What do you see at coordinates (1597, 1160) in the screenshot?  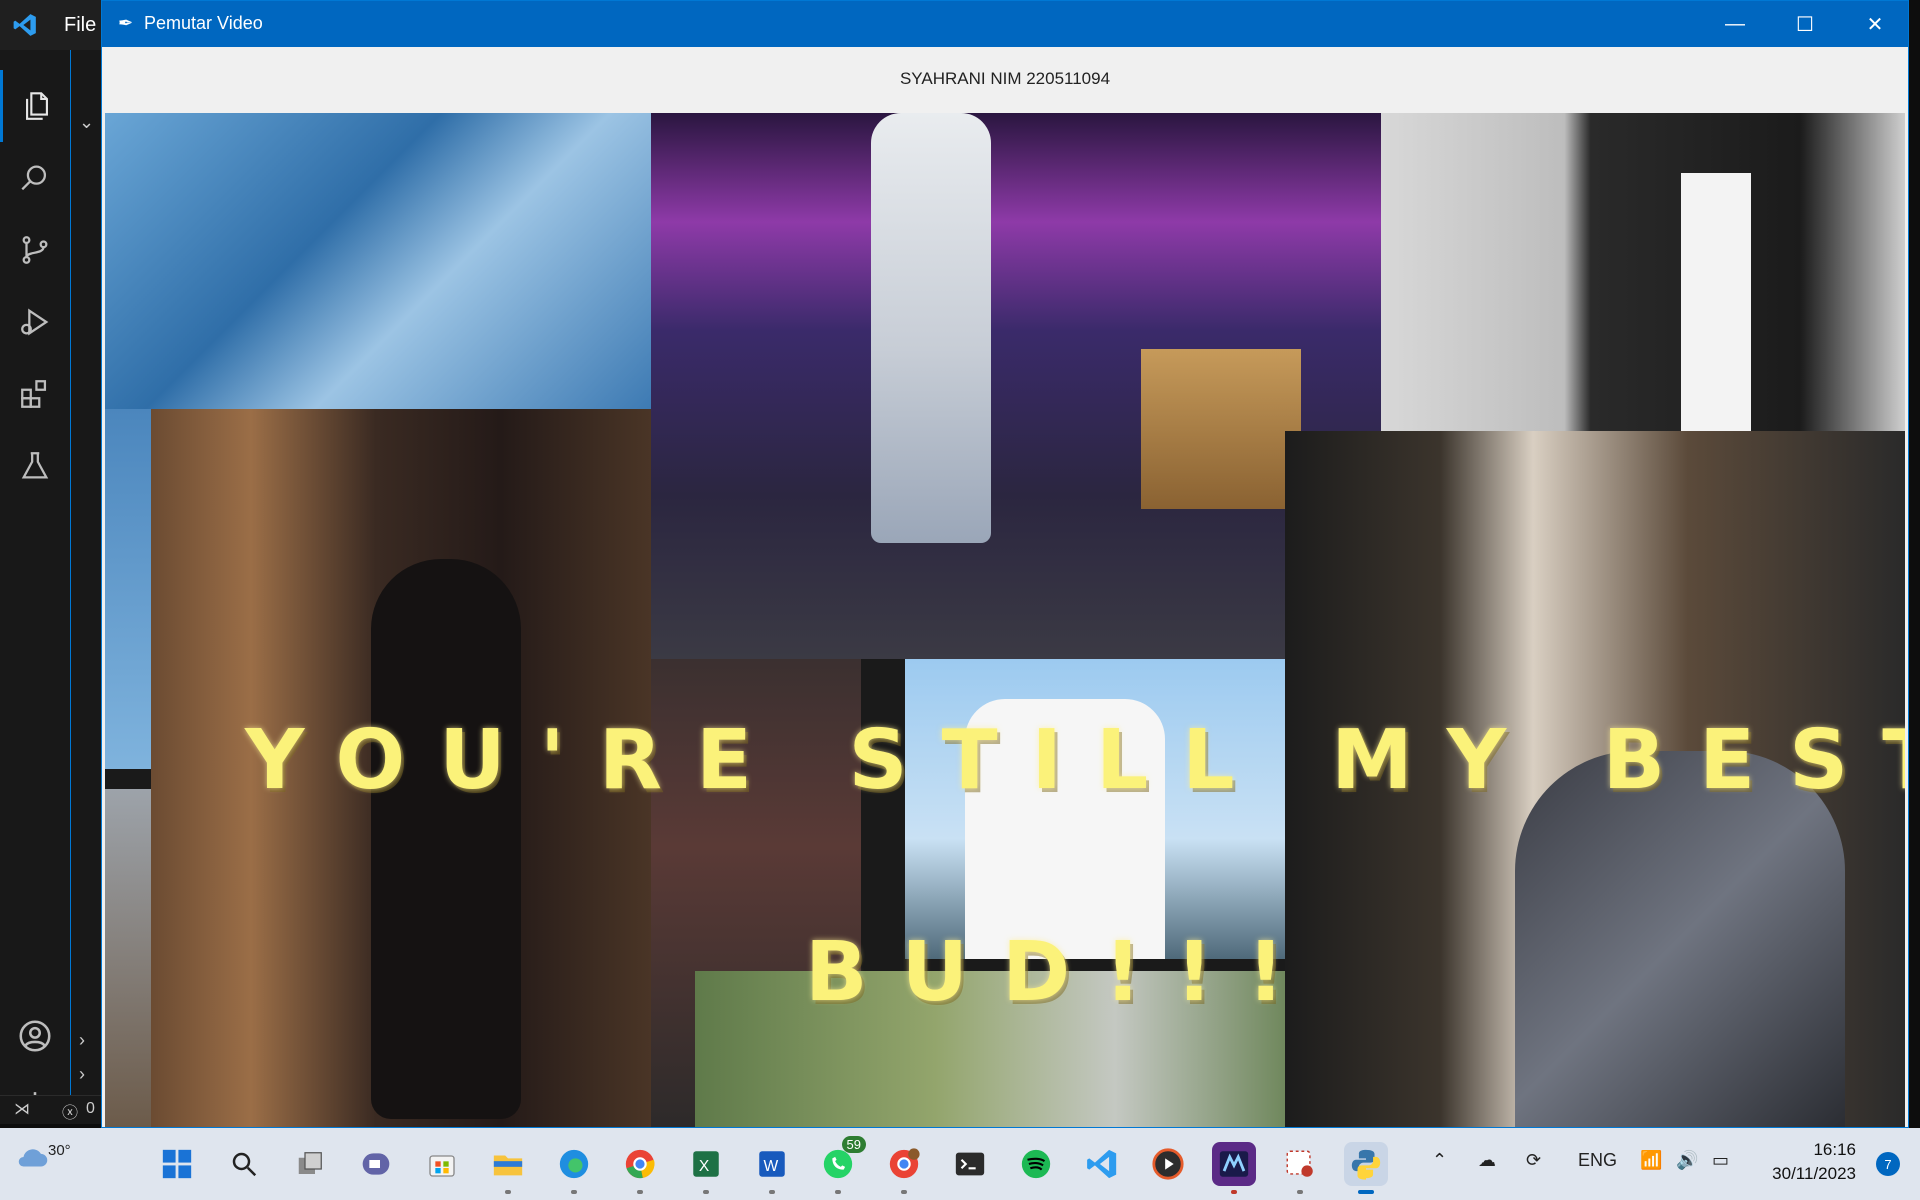 I see `language-indicator: ENG` at bounding box center [1597, 1160].